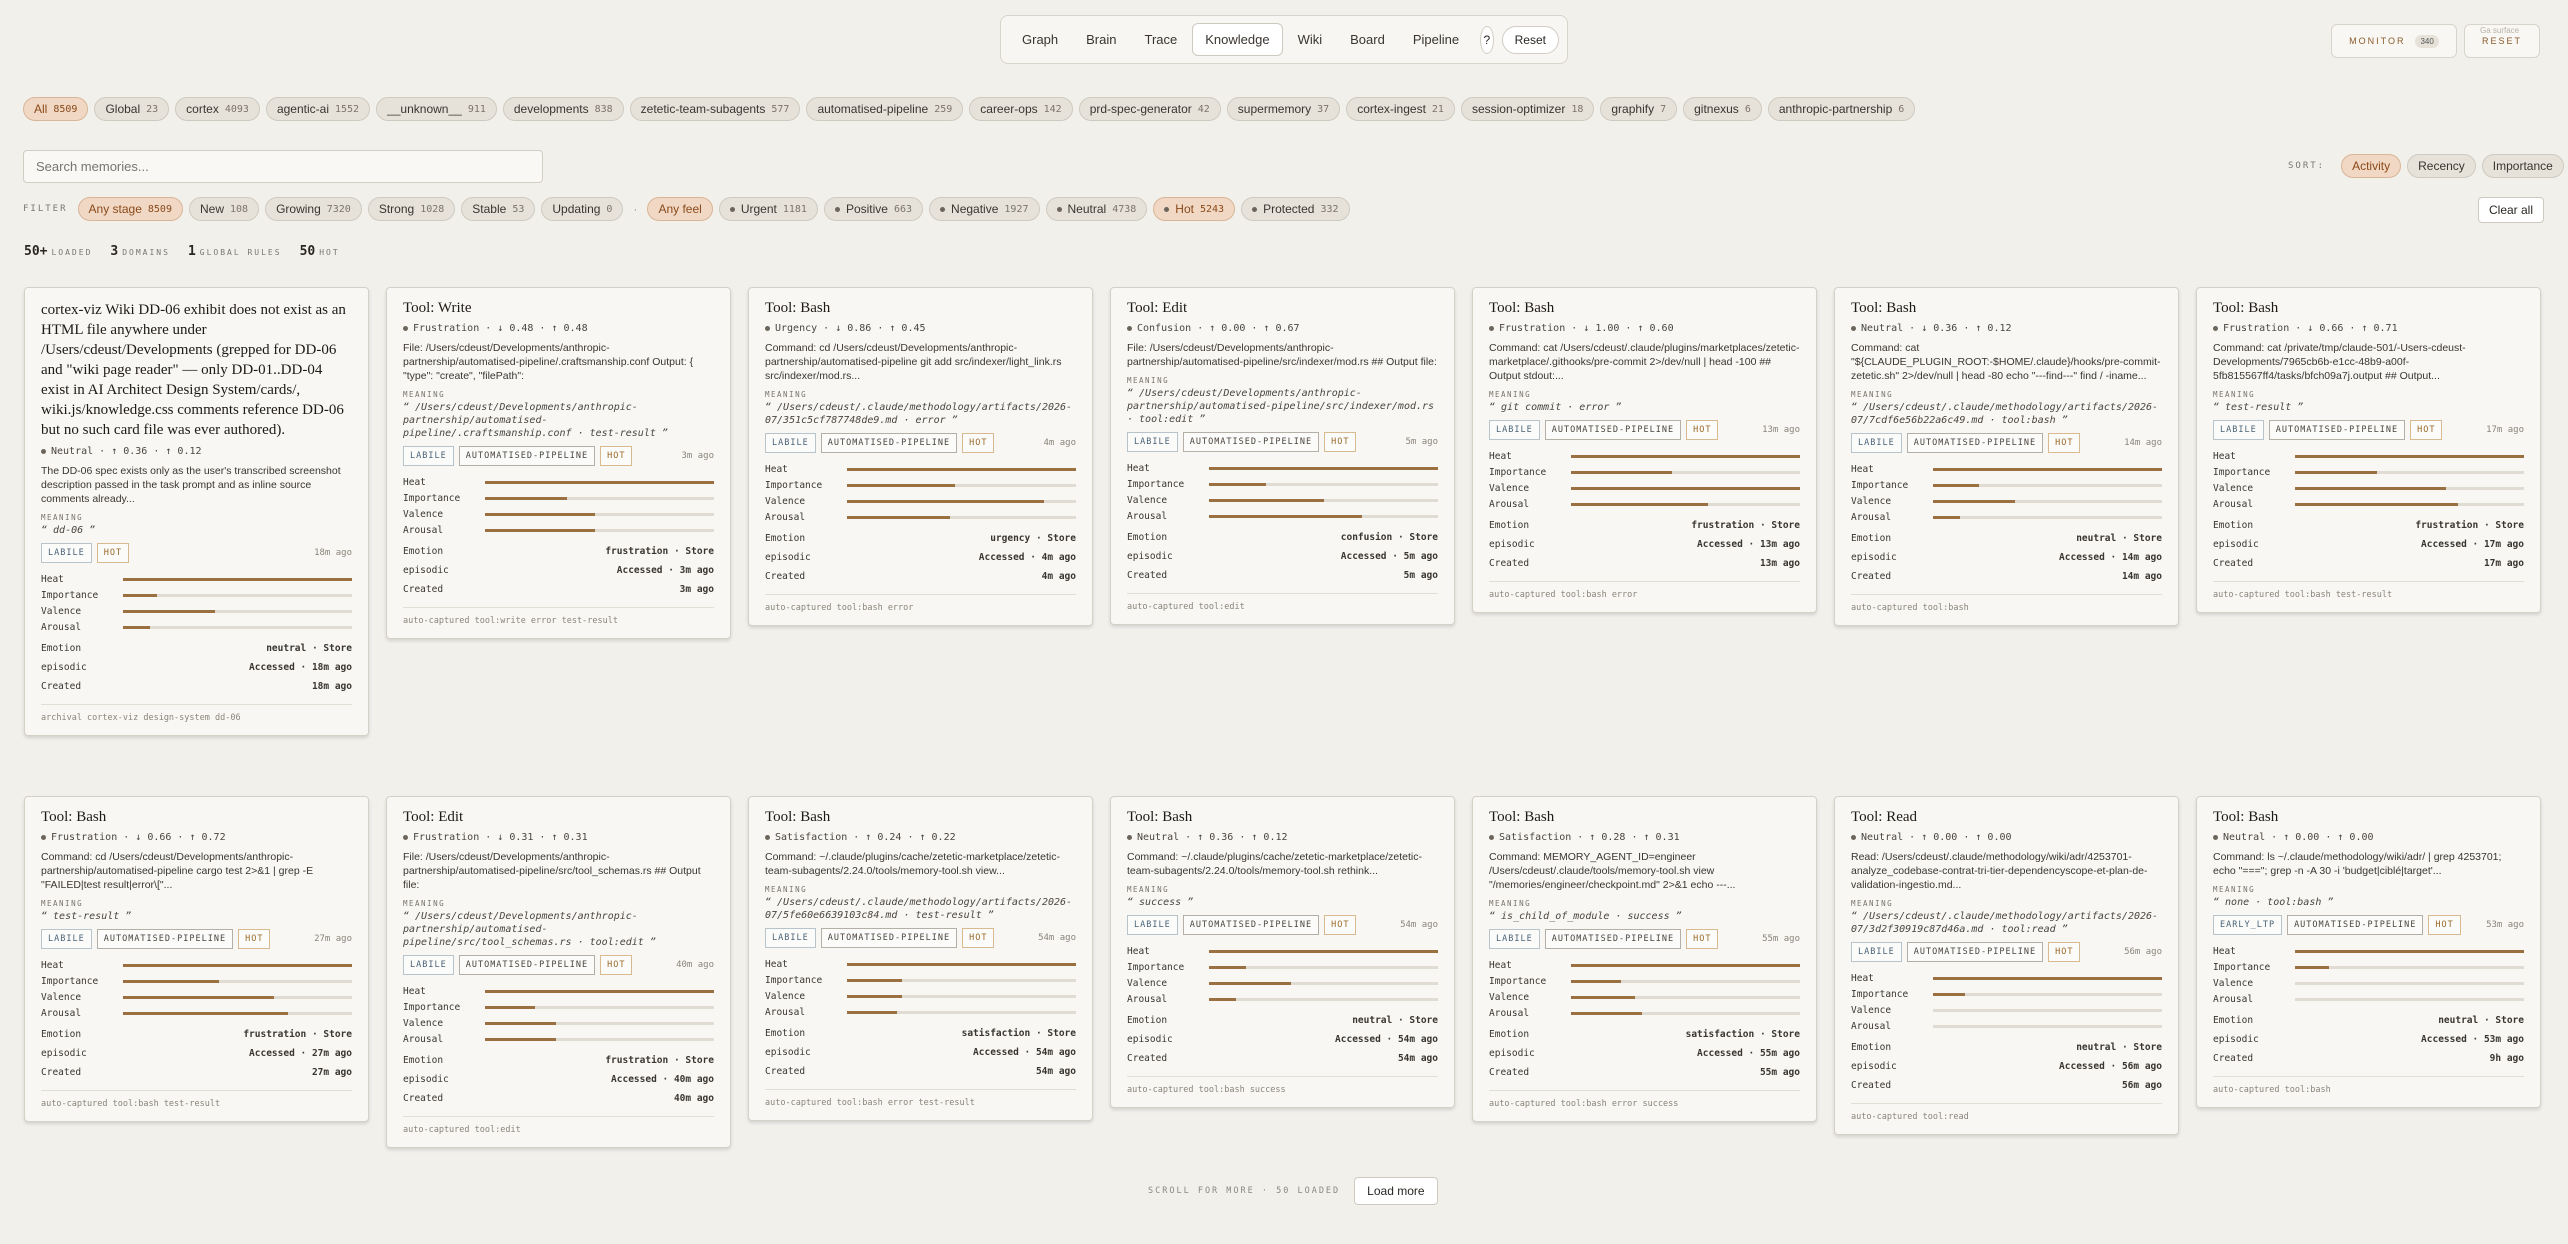 The width and height of the screenshot is (2568, 1244). Describe the element at coordinates (1021, 109) in the screenshot. I see `domain-chip: career-ops 142` at that location.